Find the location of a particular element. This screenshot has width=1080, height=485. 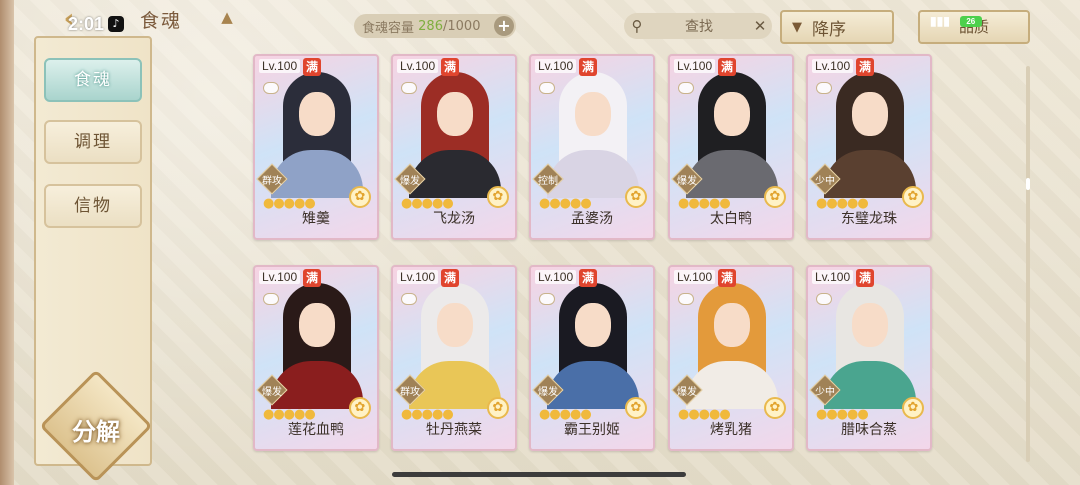

status-time: 2:01 is located at coordinates (86, 24).